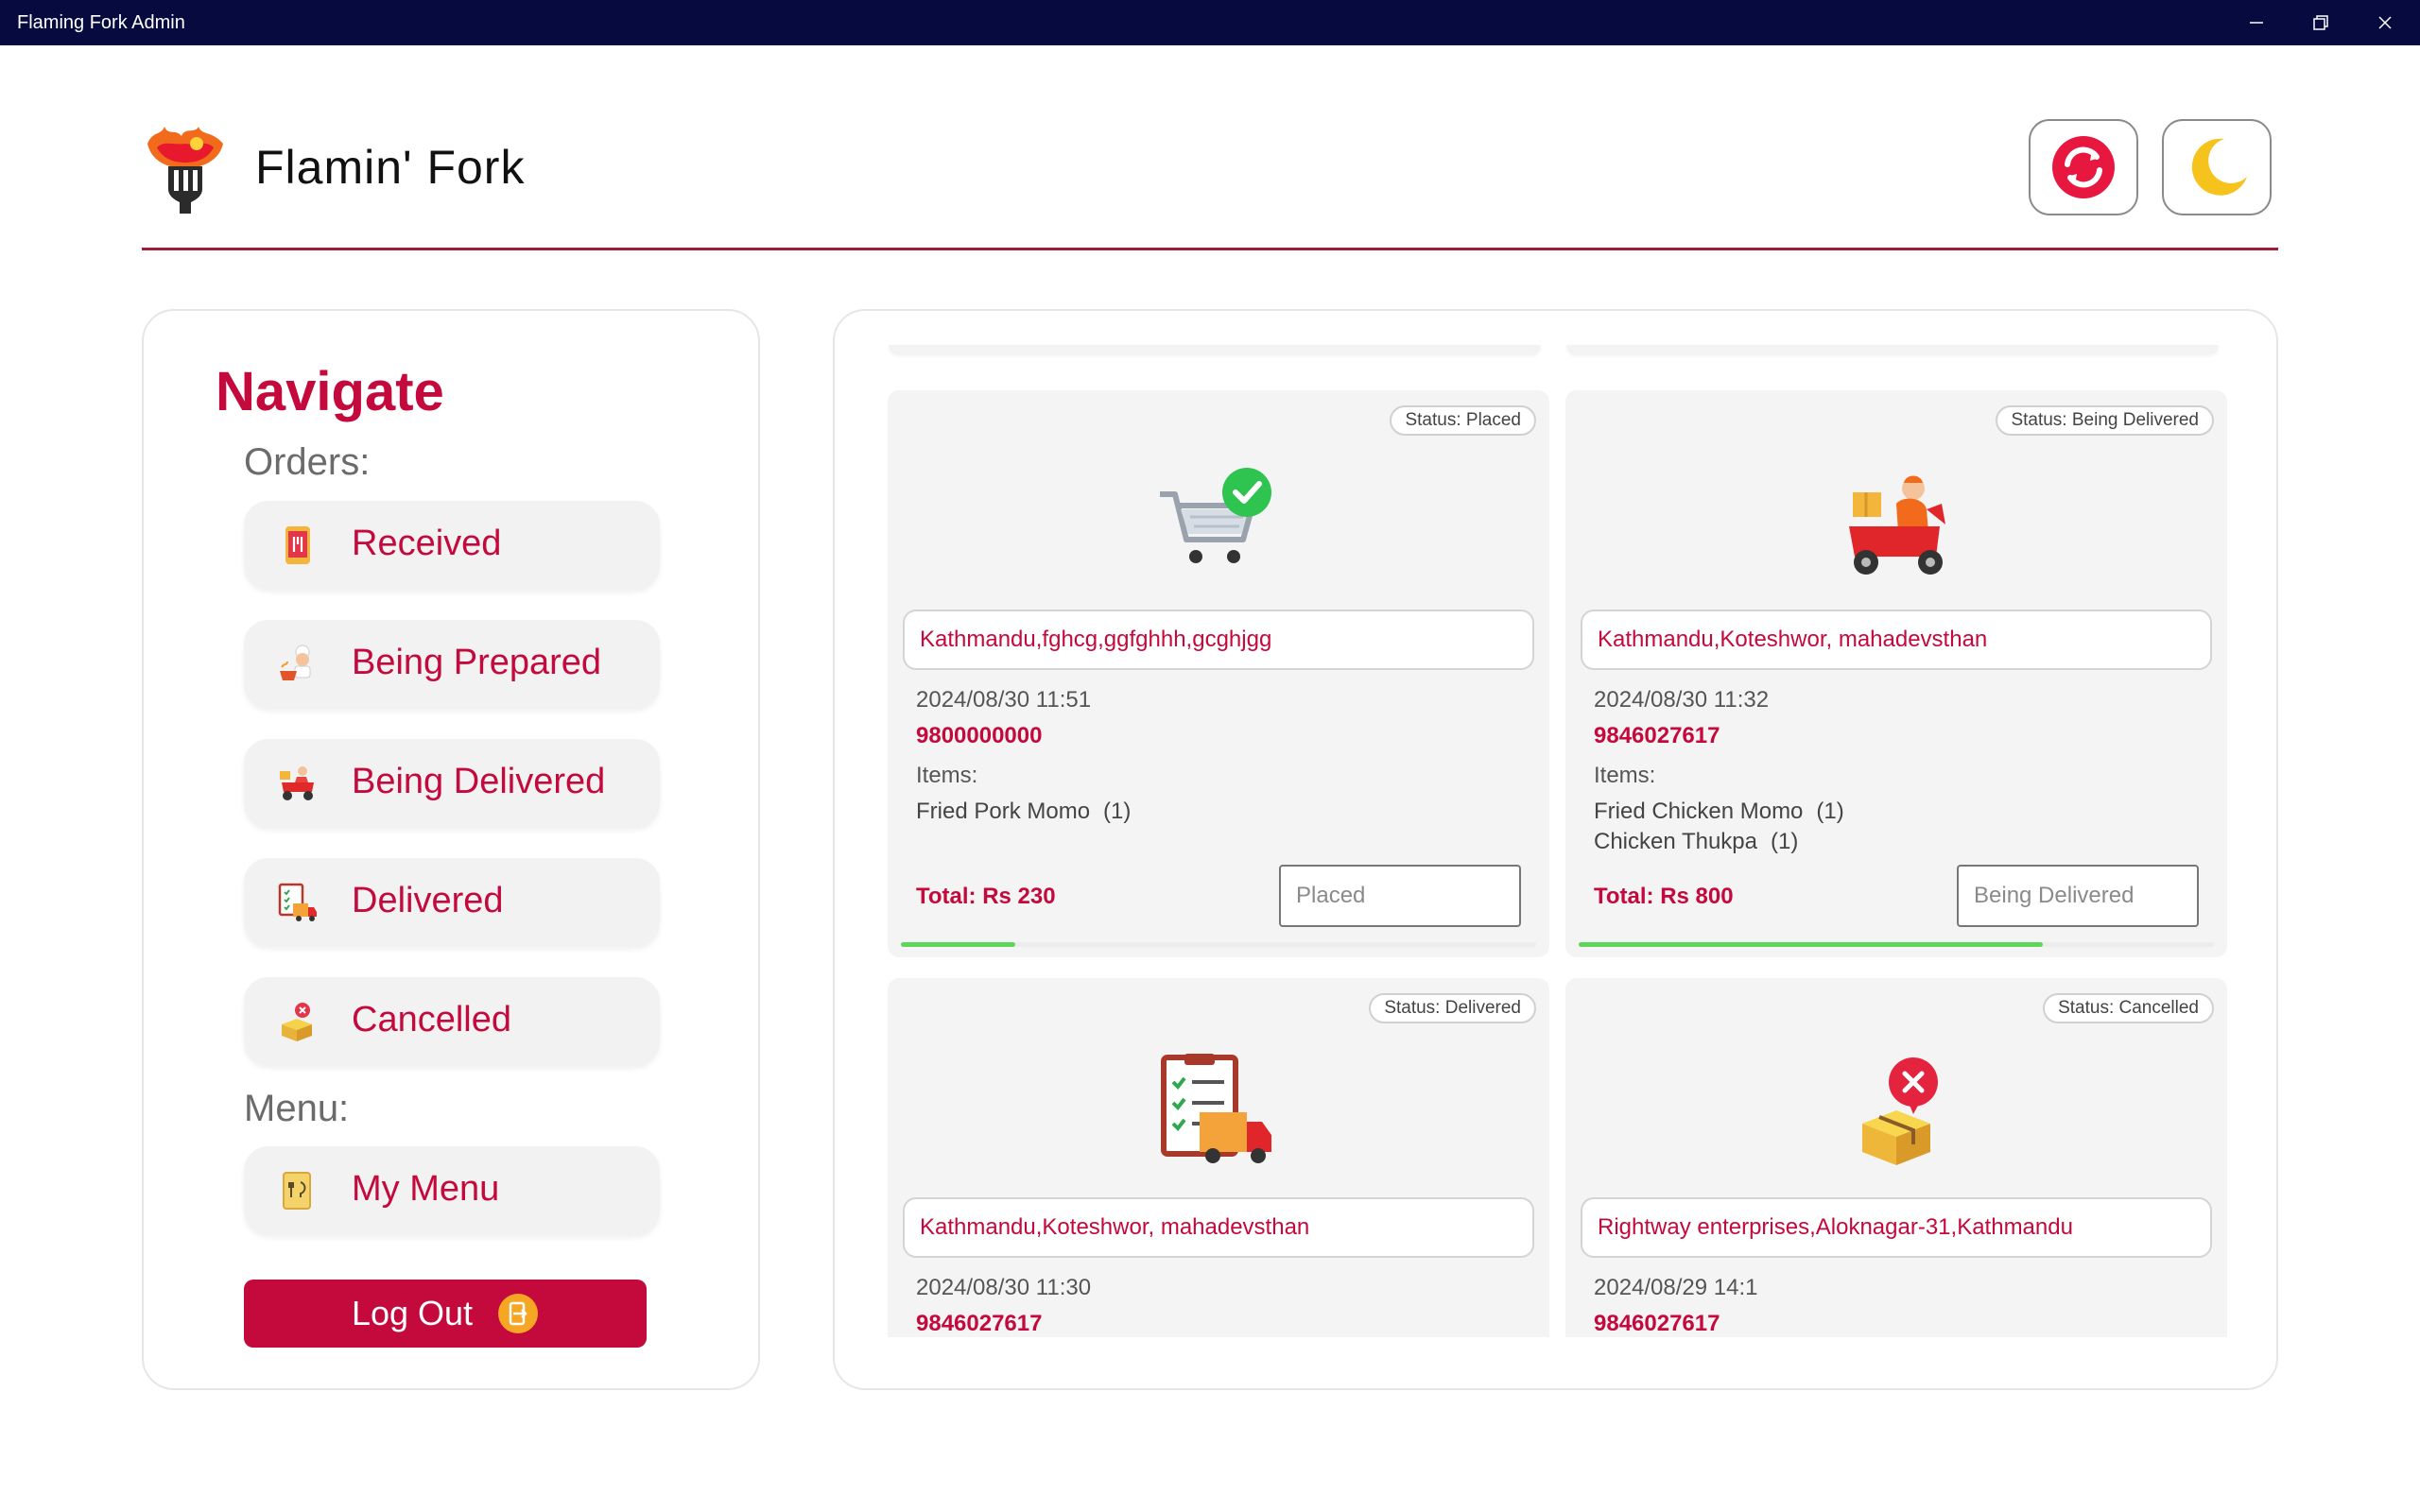 This screenshot has height=1512, width=2420. I want to click on nav-received: Received, so click(452, 545).